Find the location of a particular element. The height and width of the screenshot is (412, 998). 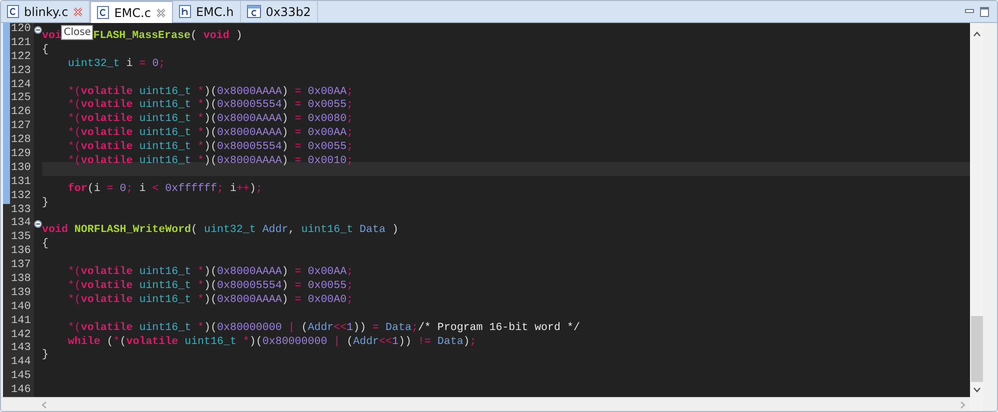

line-number: 122 is located at coordinates (20, 57).